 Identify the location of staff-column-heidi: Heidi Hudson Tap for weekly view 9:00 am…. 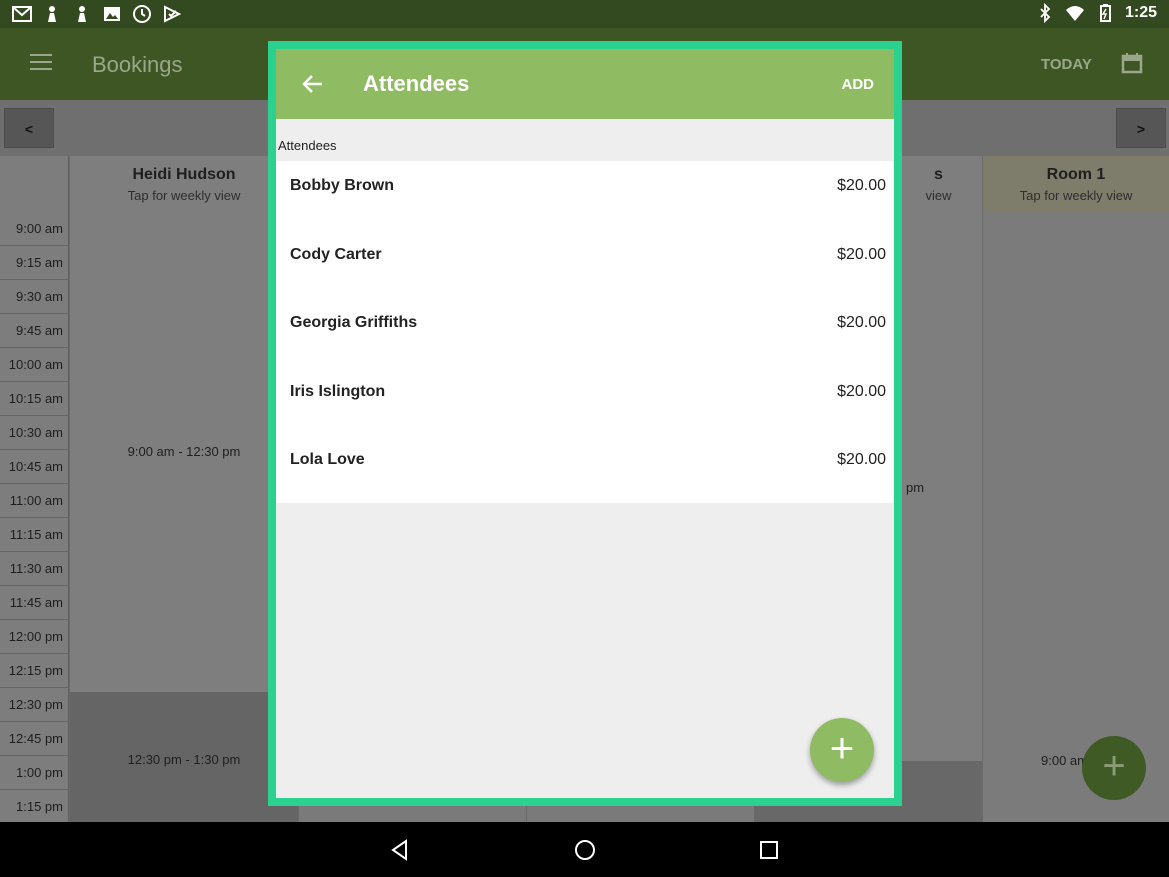
(183, 489).